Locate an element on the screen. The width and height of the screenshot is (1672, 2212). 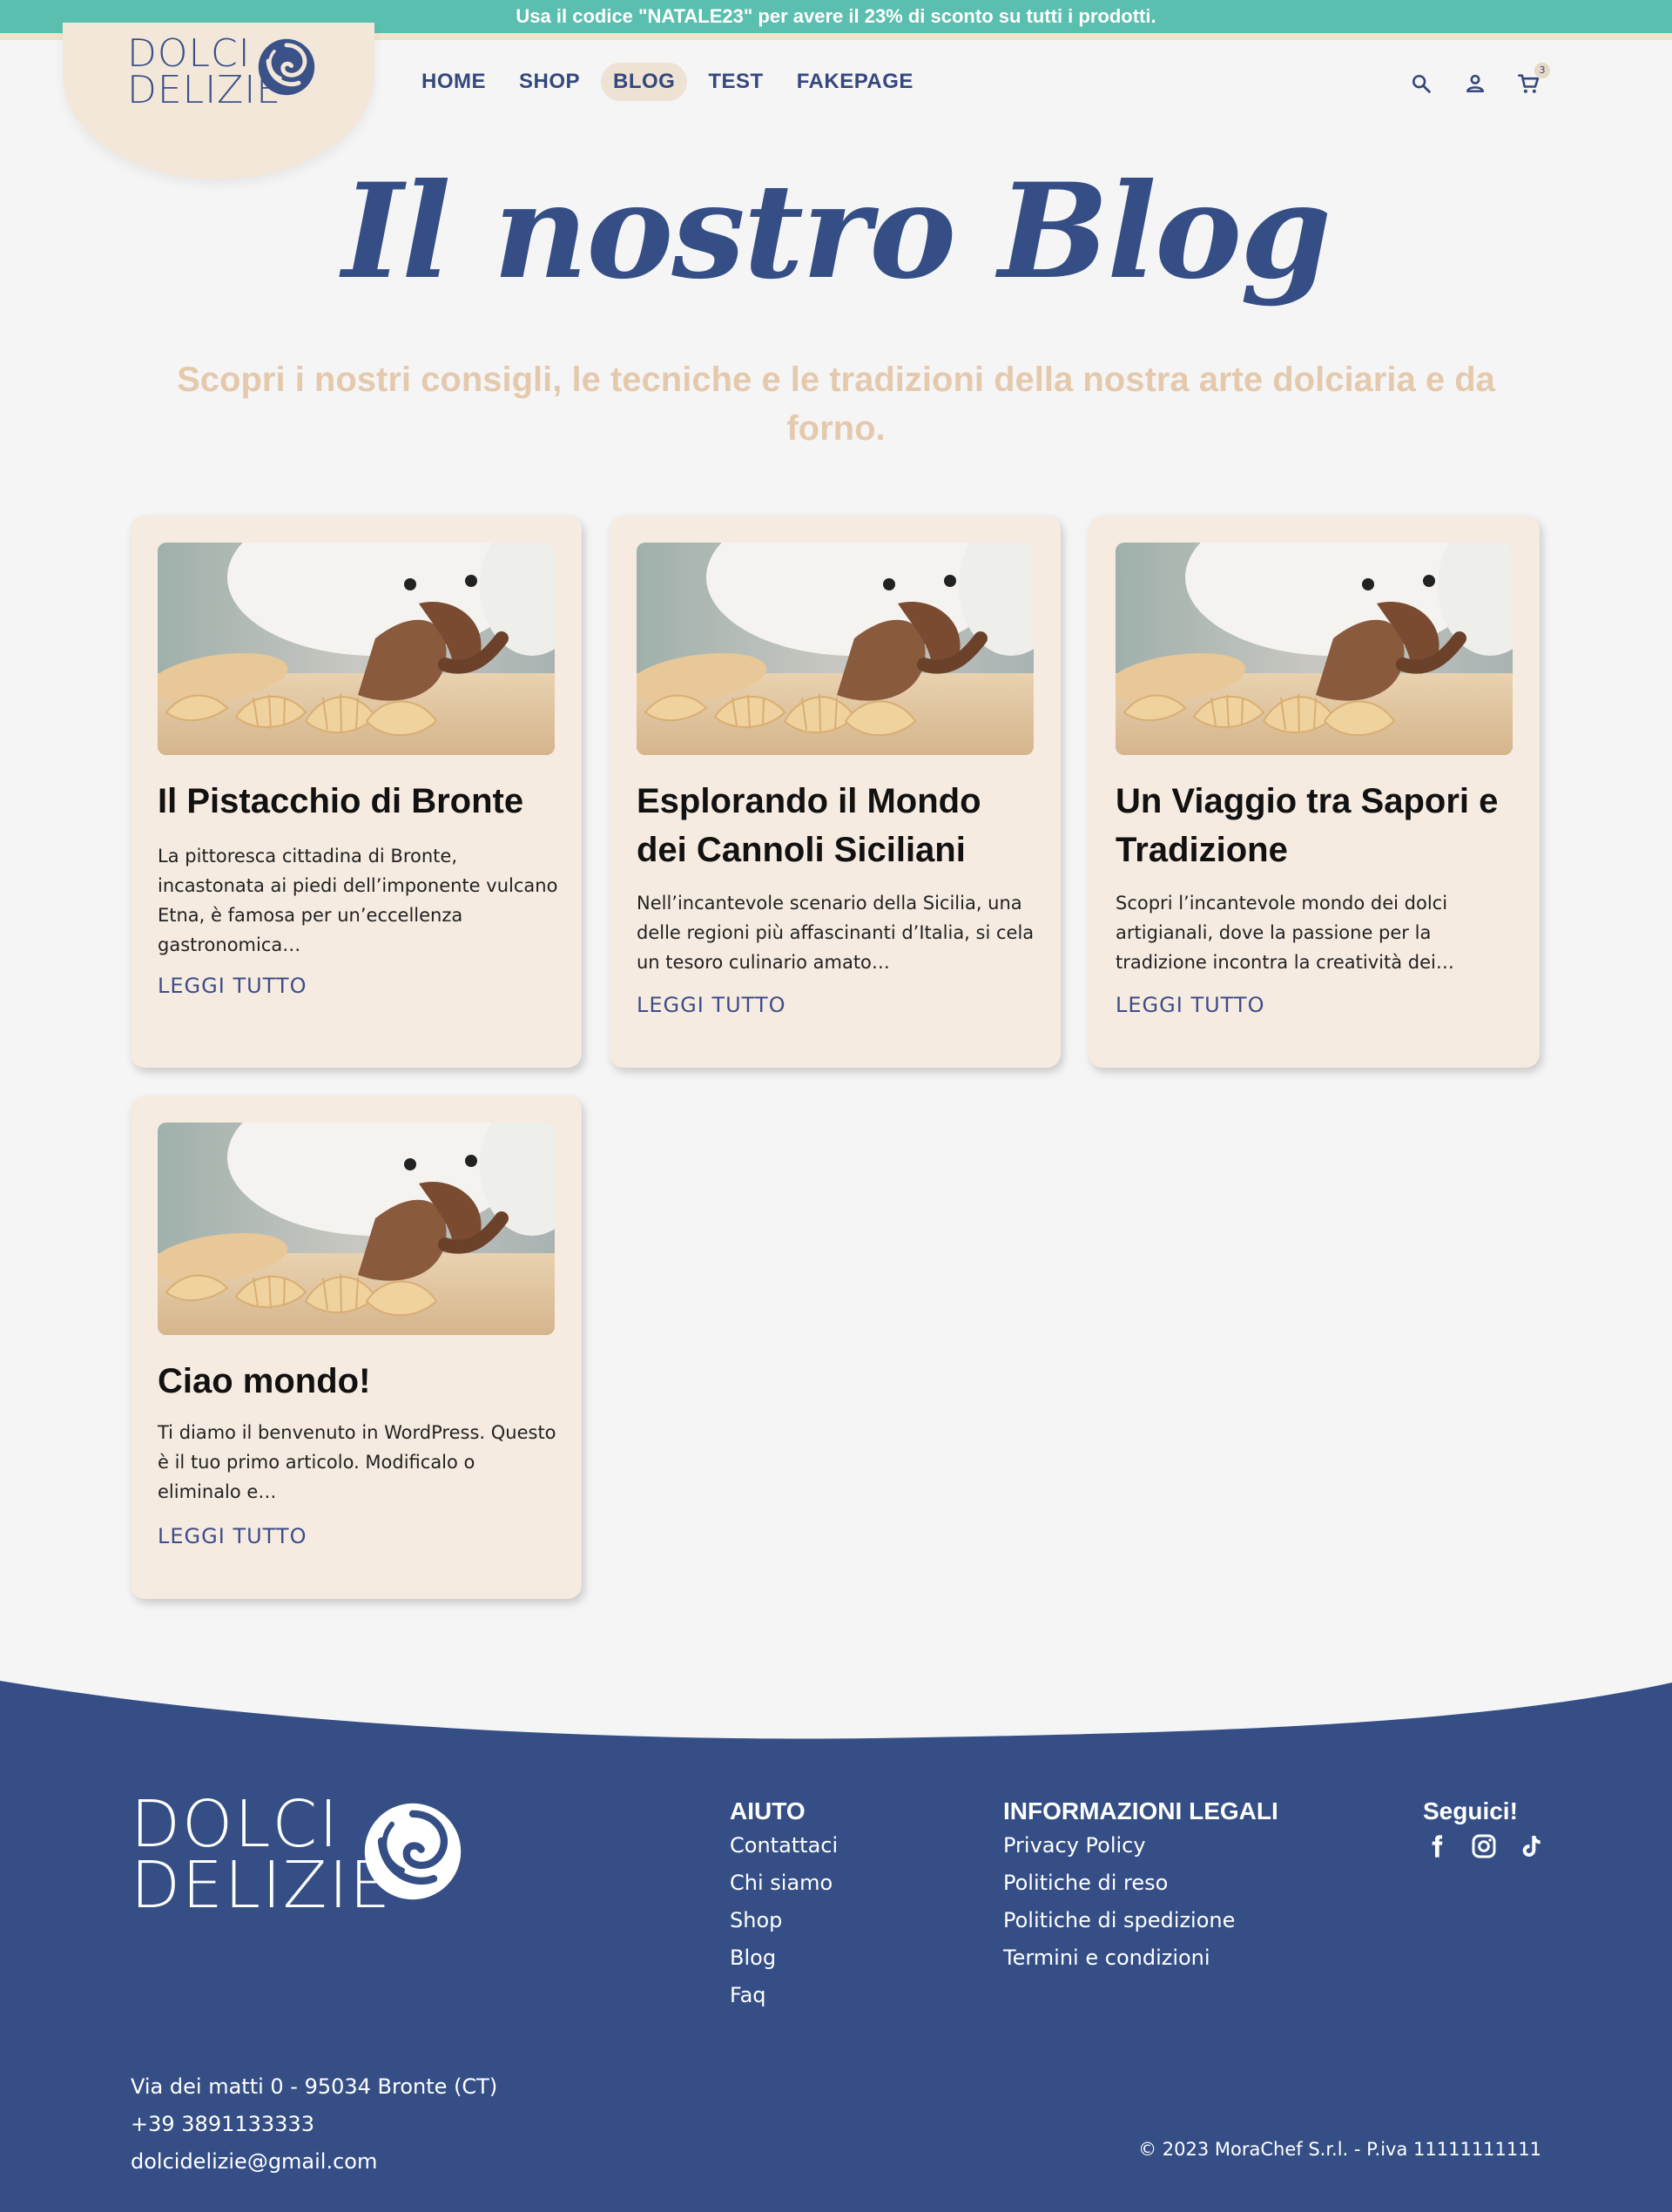
post-title: Un Viaggio tra Sapori e Tradizione is located at coordinates (1316, 826).